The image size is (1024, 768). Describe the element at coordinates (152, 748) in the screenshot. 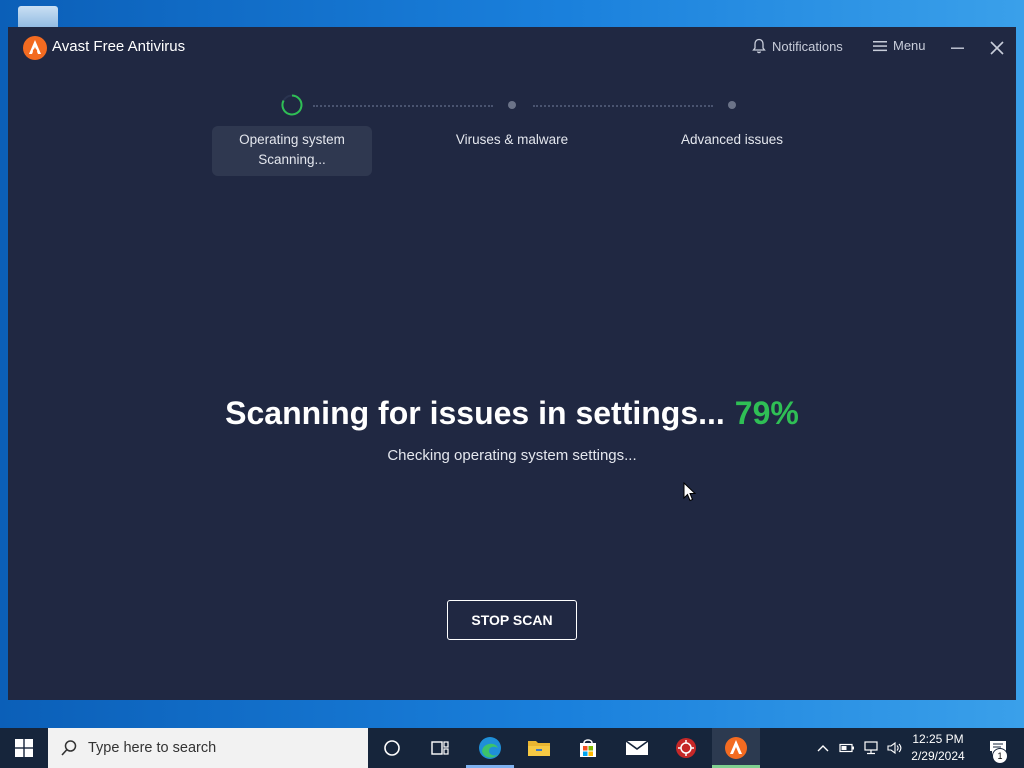

I see `search-placeholder: Type here to search` at that location.